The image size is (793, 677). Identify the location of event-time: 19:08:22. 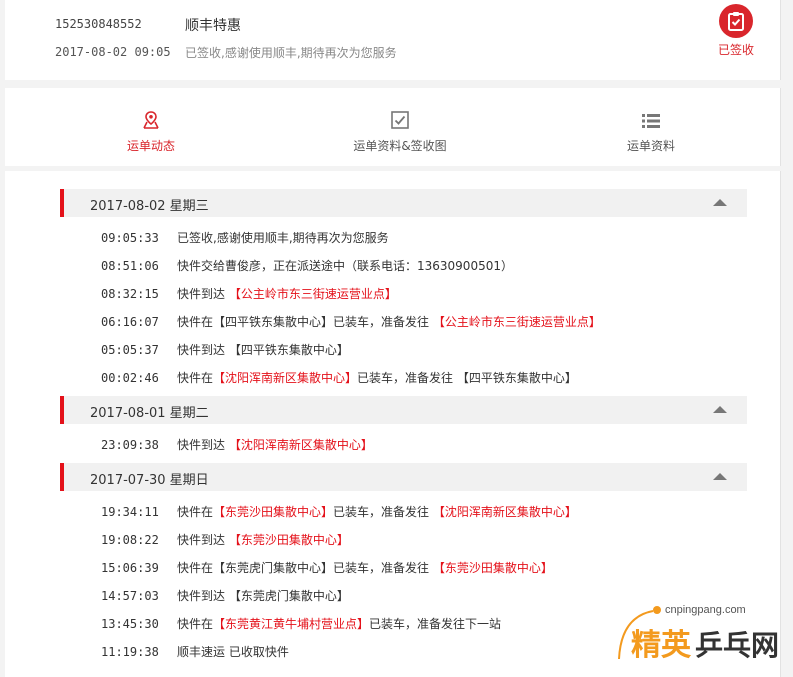
(130, 540).